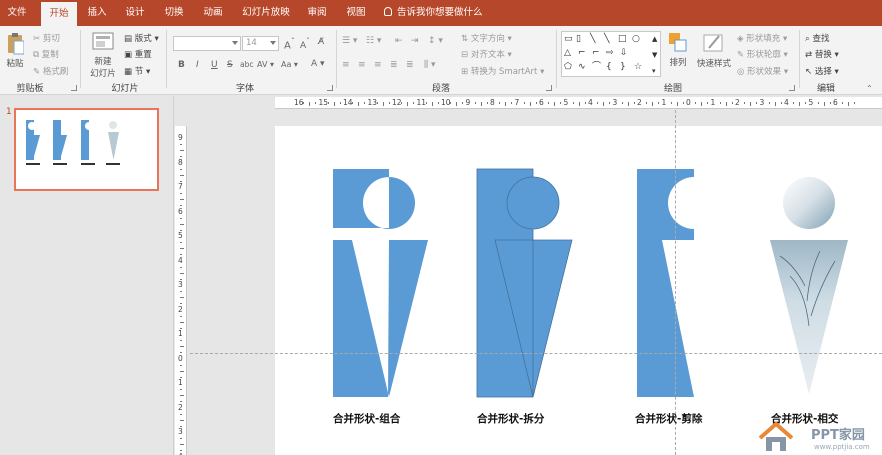 This screenshot has height=455, width=882. I want to click on tab-slideshow: 幻灯片放映, so click(266, 13).